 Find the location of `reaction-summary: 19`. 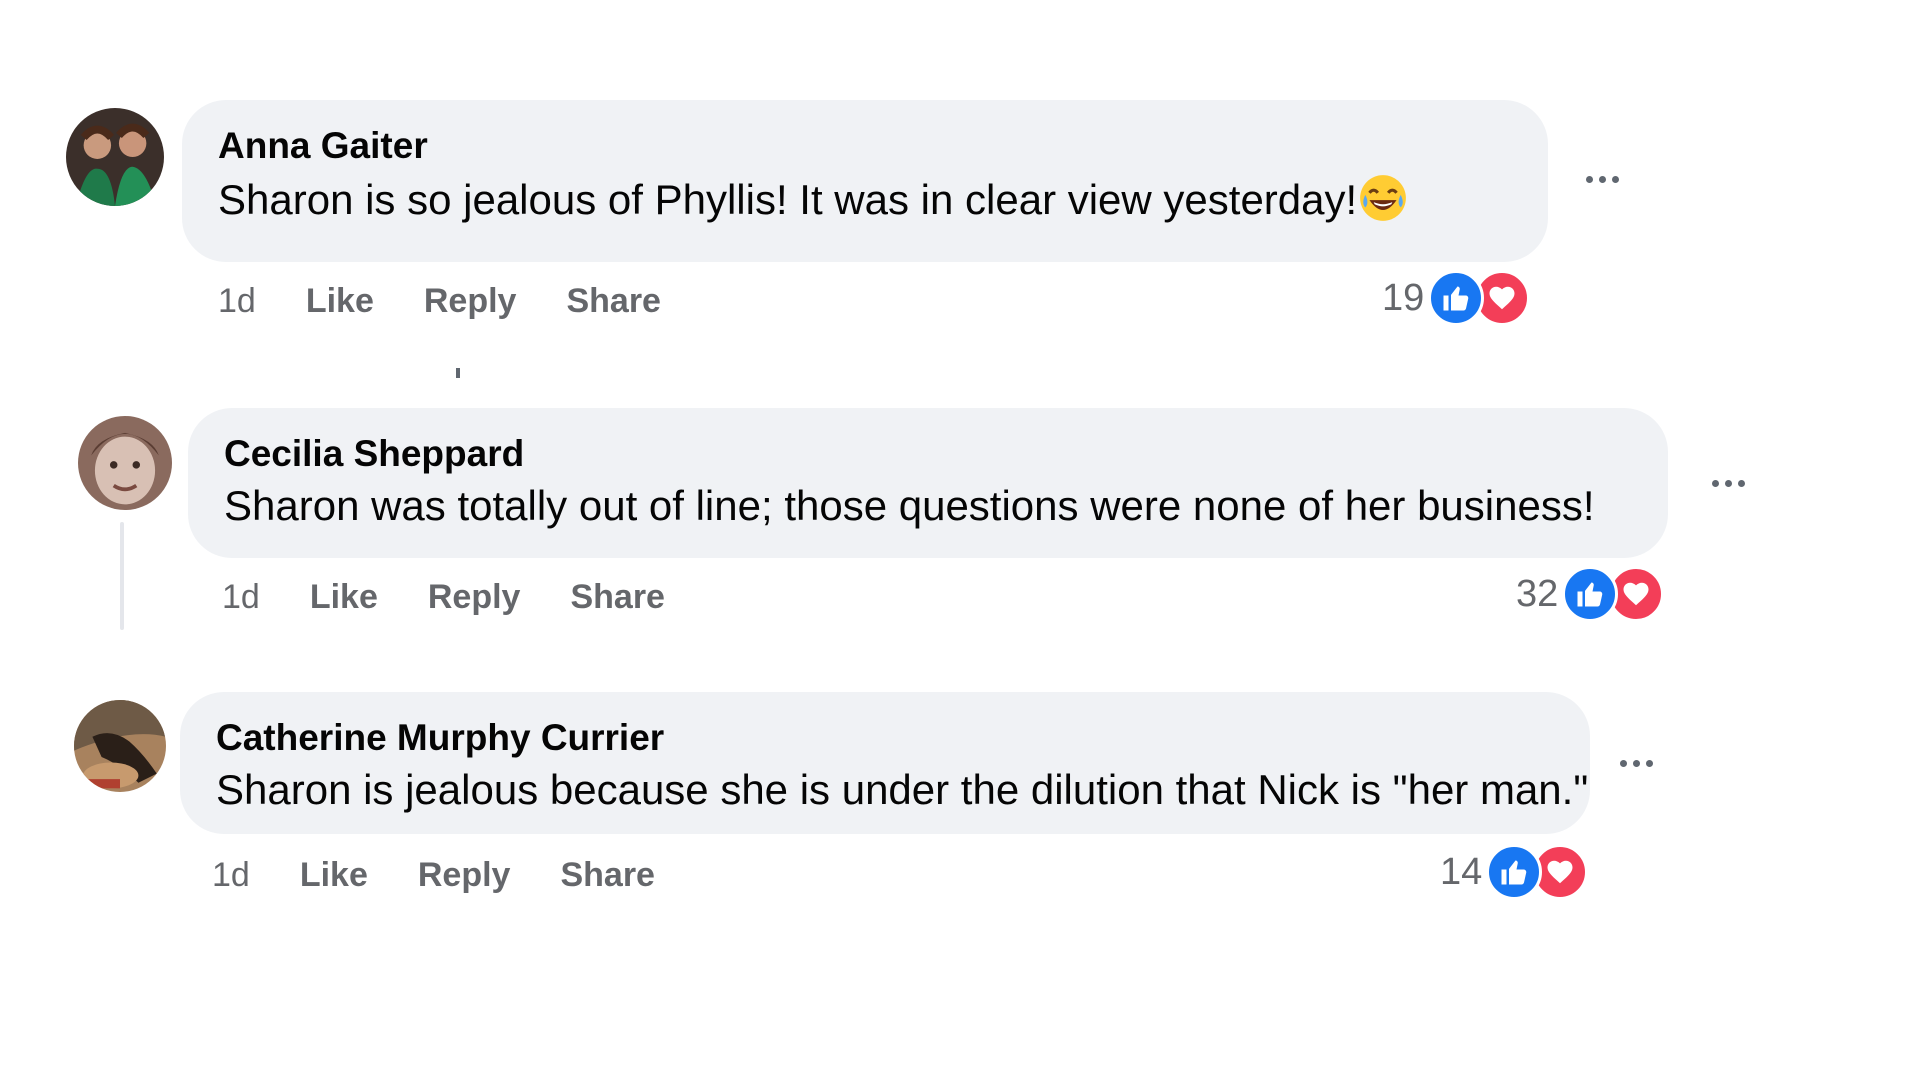

reaction-summary: 19 is located at coordinates (1456, 298).